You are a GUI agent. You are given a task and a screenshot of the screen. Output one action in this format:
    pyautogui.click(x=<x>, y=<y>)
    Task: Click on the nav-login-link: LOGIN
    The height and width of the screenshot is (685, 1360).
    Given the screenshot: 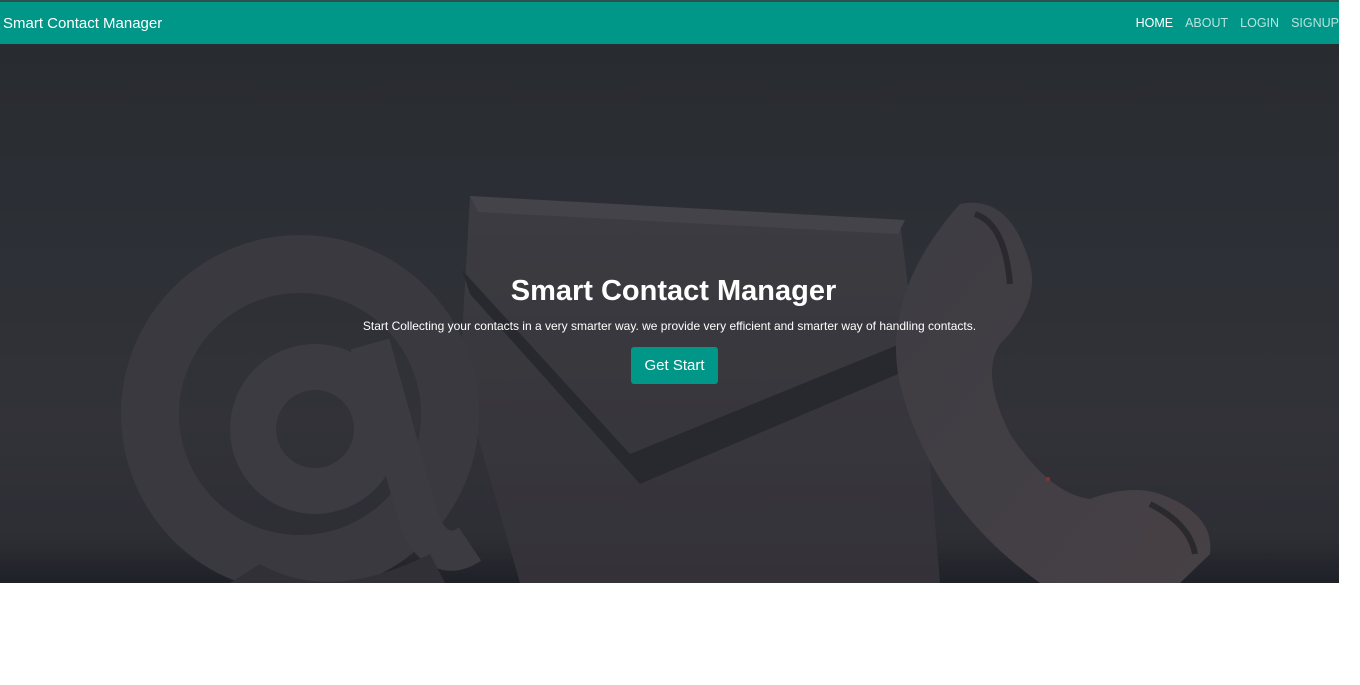 What is the action you would take?
    pyautogui.click(x=1259, y=23)
    